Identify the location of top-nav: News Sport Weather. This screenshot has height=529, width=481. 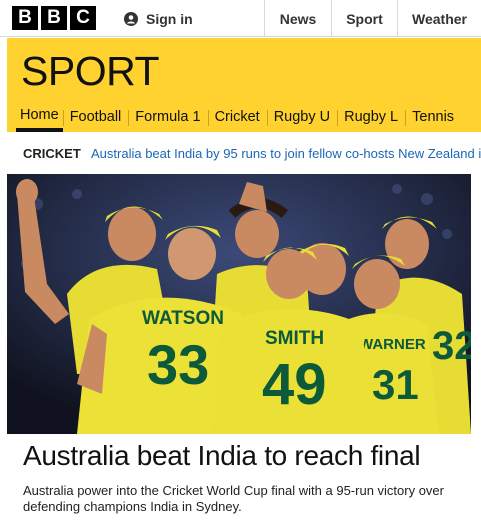
(372, 18).